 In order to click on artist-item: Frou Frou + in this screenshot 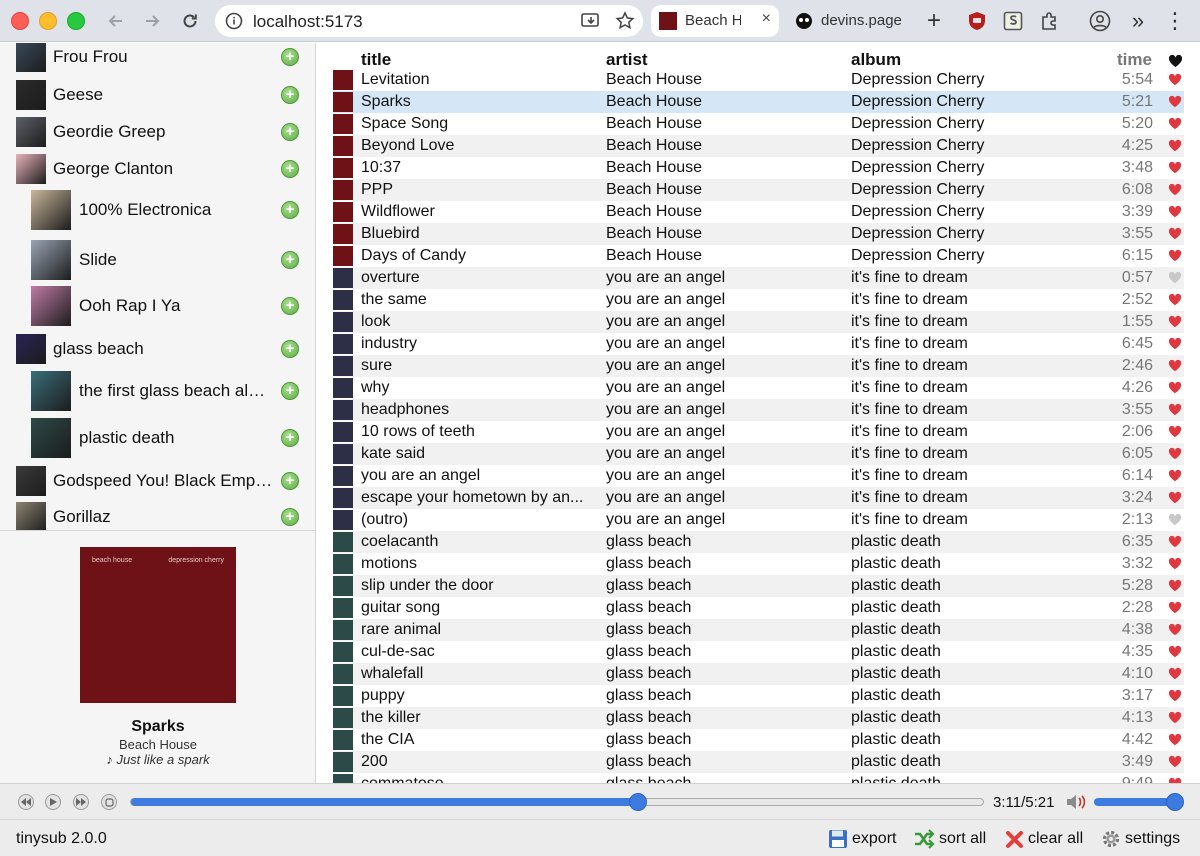, I will do `click(158, 57)`.